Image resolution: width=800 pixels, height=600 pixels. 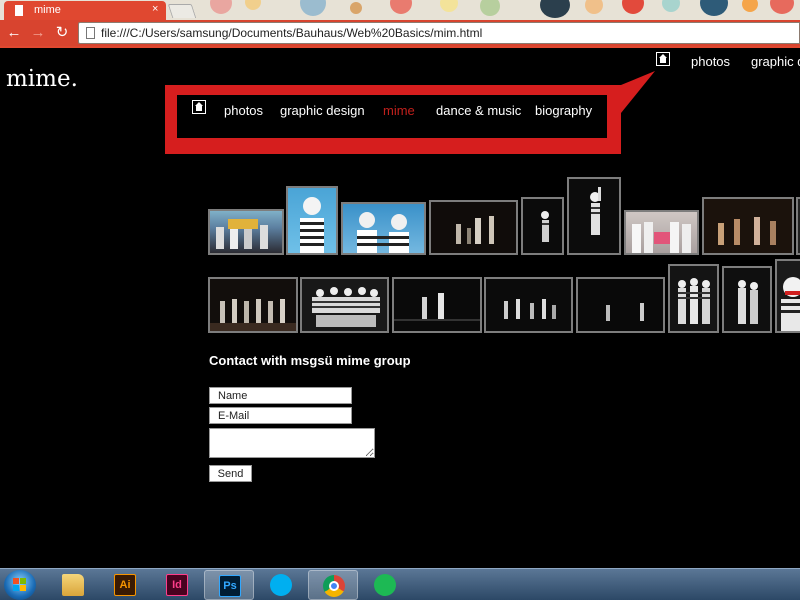 I want to click on menu-item-biography: biography, so click(x=563, y=110).